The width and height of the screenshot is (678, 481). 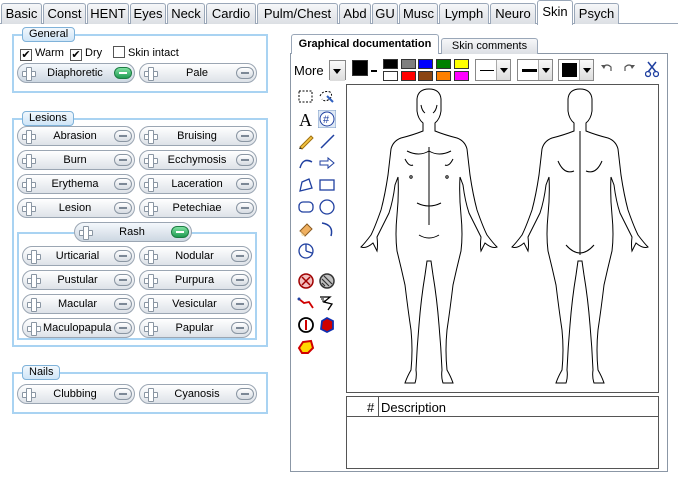 What do you see at coordinates (425, 76) in the screenshot?
I see `color-brown` at bounding box center [425, 76].